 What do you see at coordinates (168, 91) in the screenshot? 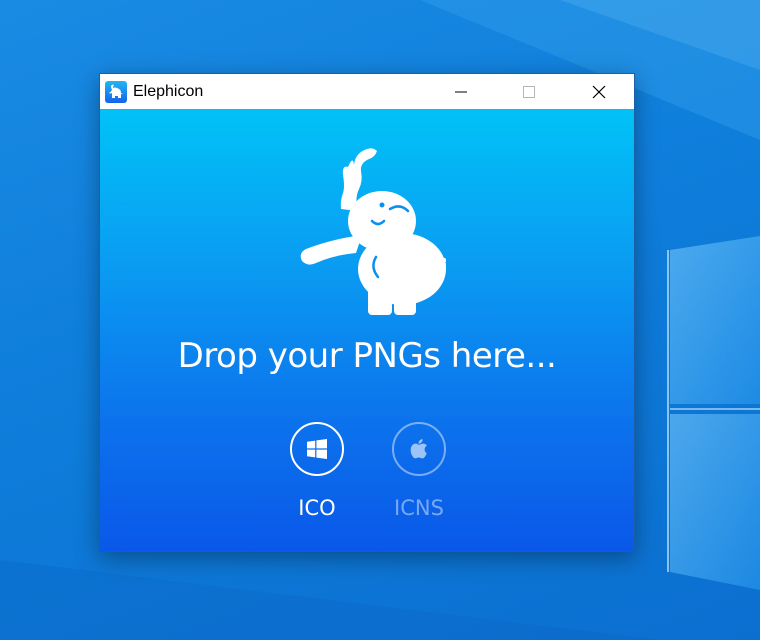
I see `window-title: Elephicon` at bounding box center [168, 91].